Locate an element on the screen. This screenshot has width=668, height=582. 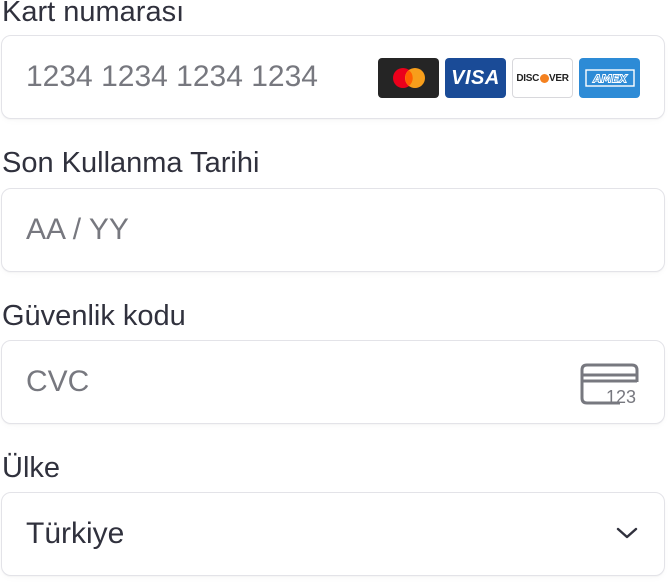
amex-logo-icon: AMEX is located at coordinates (609, 78).